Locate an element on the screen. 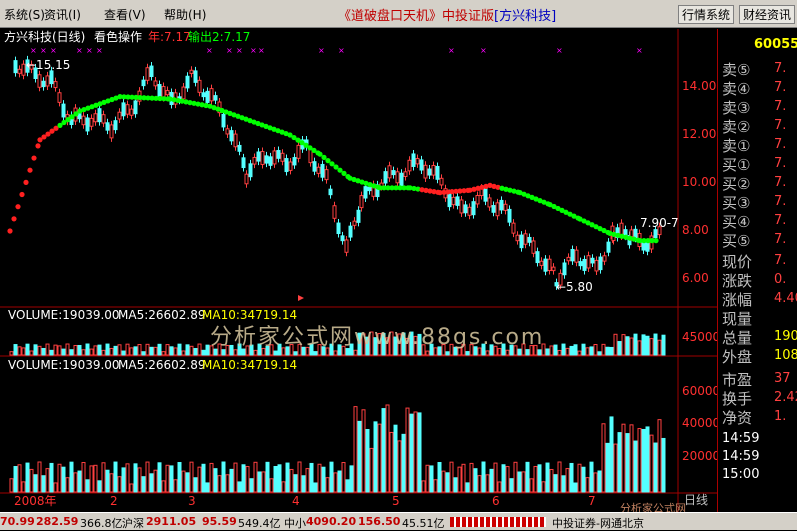 The width and height of the screenshot is (797, 531). quote-label: 买② is located at coordinates (736, 184).